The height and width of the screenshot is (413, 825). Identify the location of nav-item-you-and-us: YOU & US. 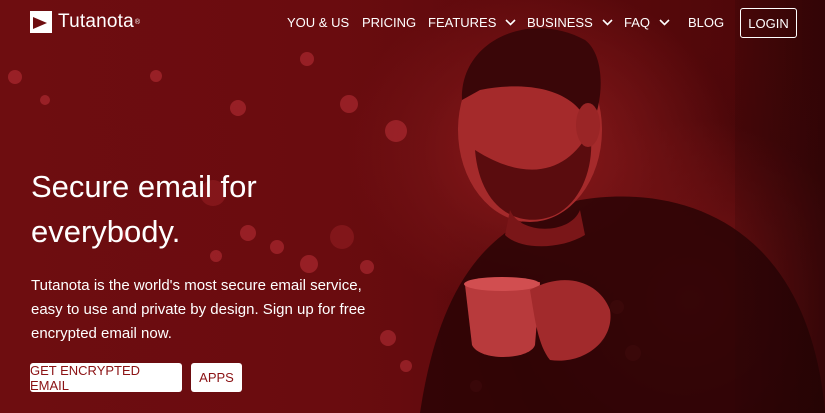
(318, 22).